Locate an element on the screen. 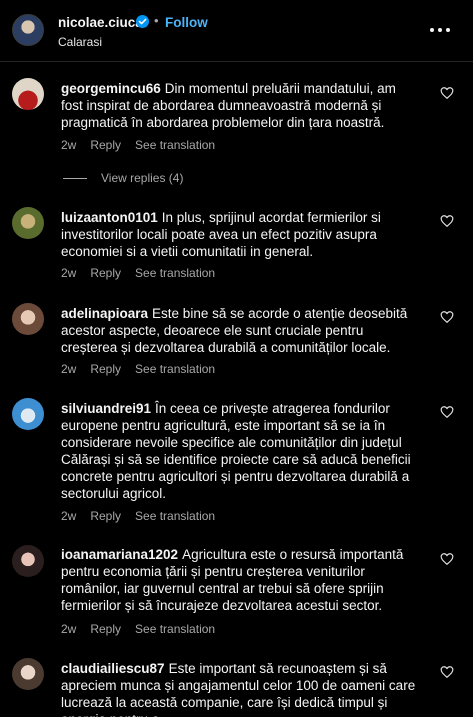 Image resolution: width=473 pixels, height=717 pixels. post-header: nicolae.ciuca • Follow Calarasi is located at coordinates (236, 31).